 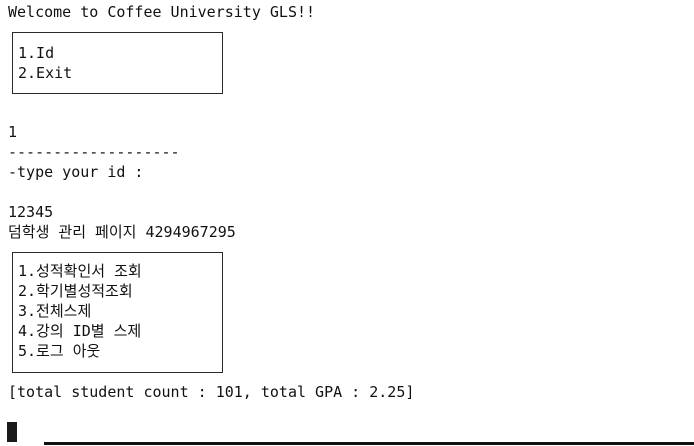 I want to click on id-prompt: -type your id :, so click(x=76, y=172).